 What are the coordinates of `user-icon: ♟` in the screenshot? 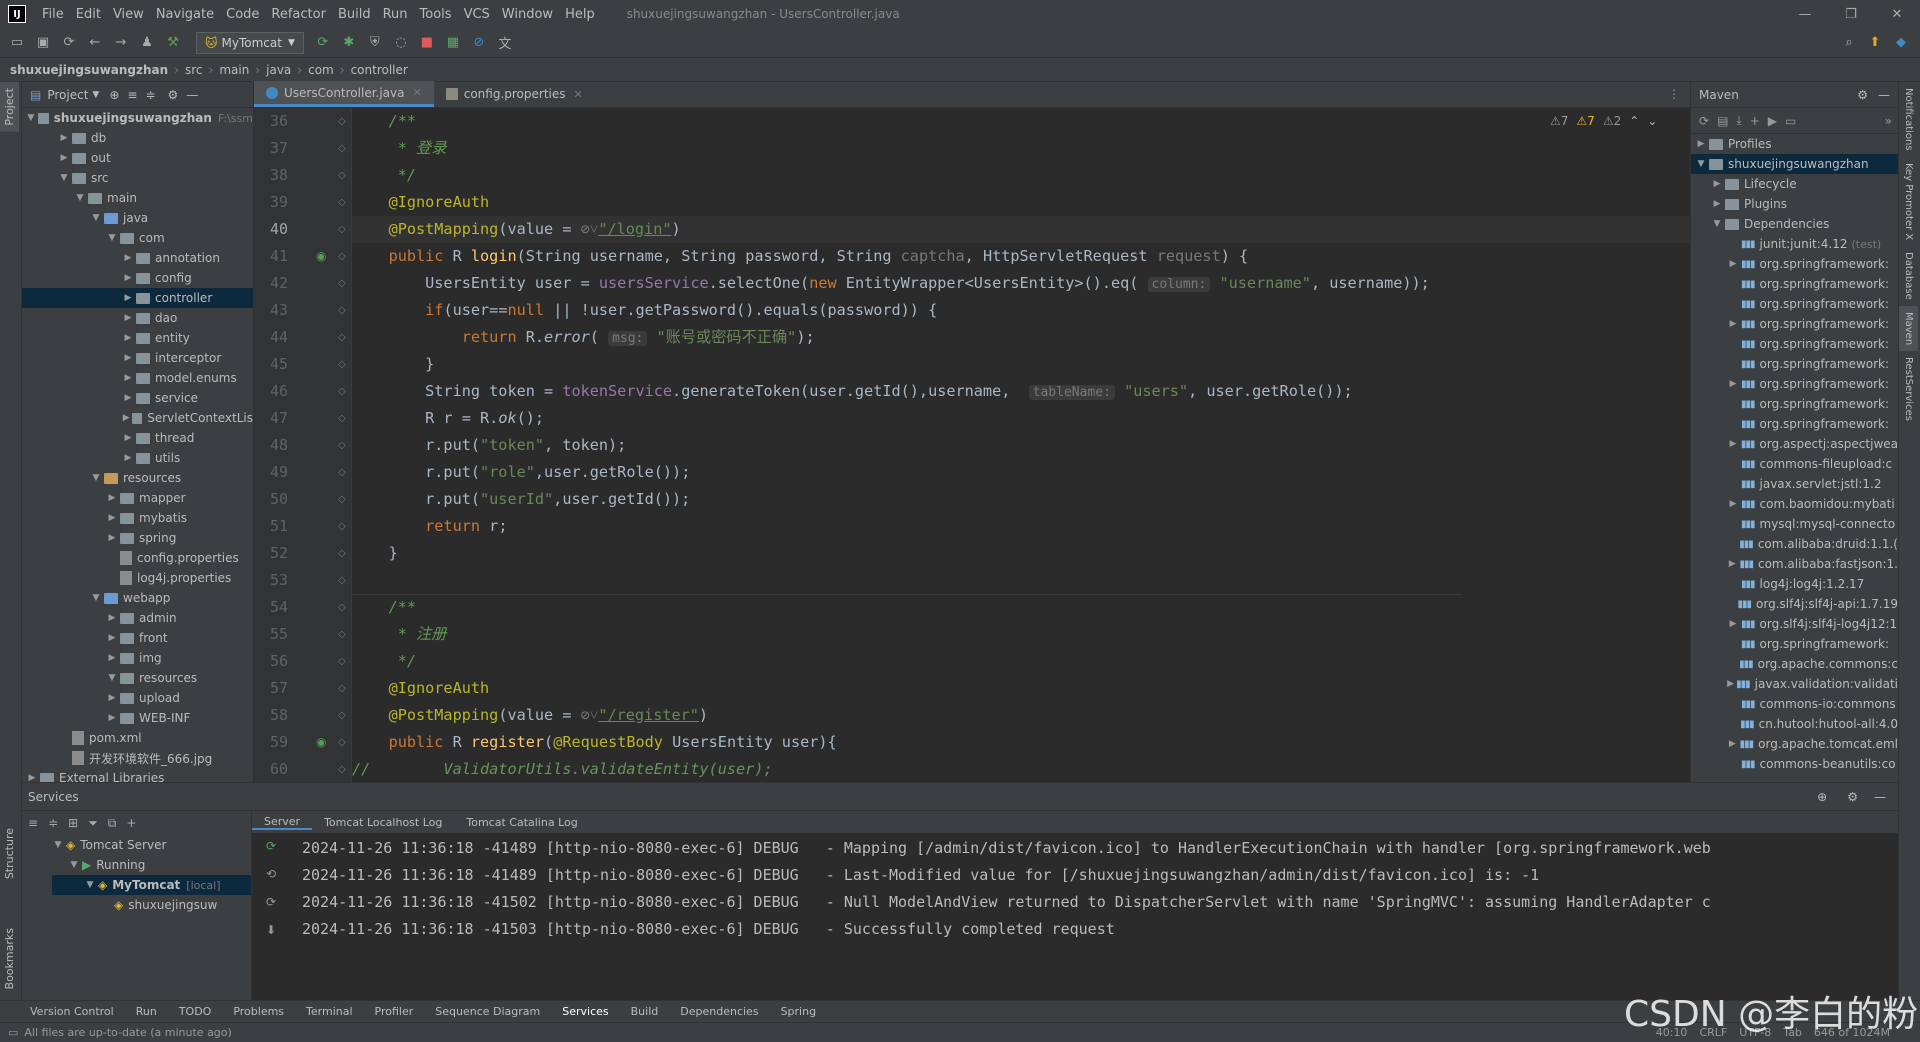 It's located at (147, 43).